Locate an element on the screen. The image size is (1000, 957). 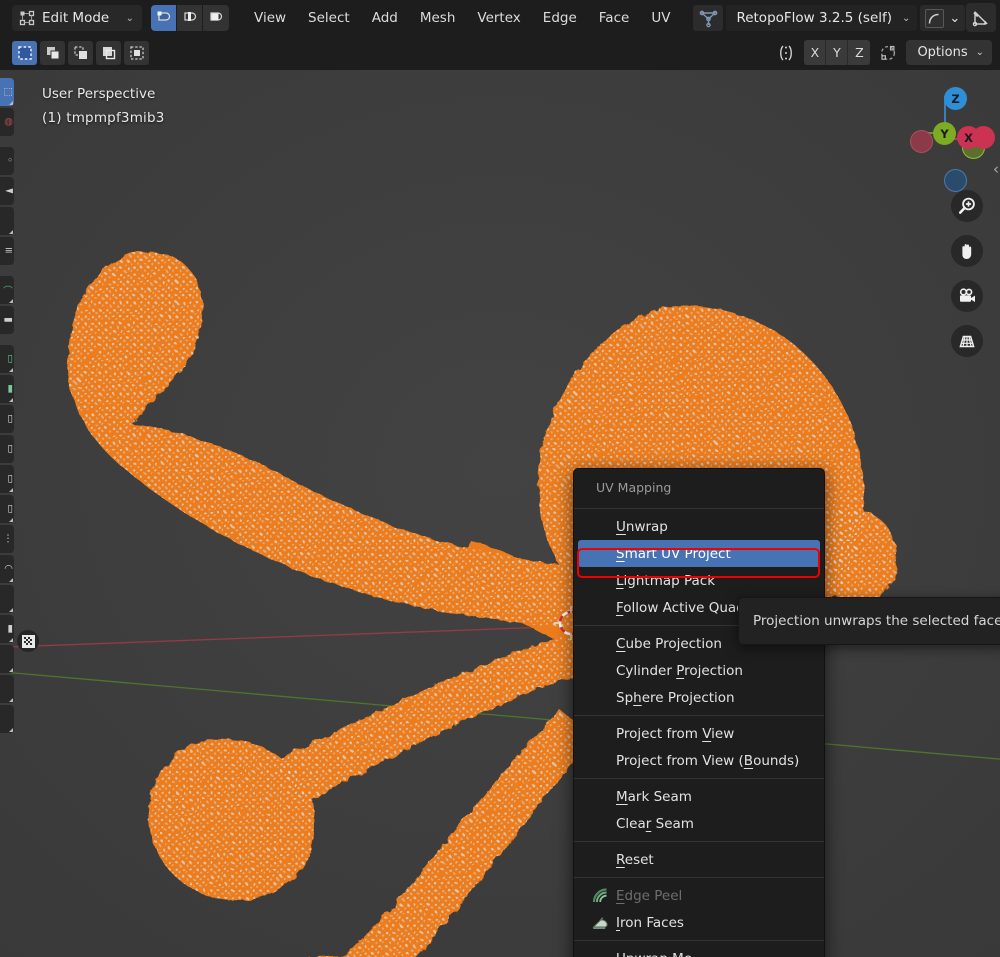
cursor-tool: ◦ is located at coordinates (7, 161).